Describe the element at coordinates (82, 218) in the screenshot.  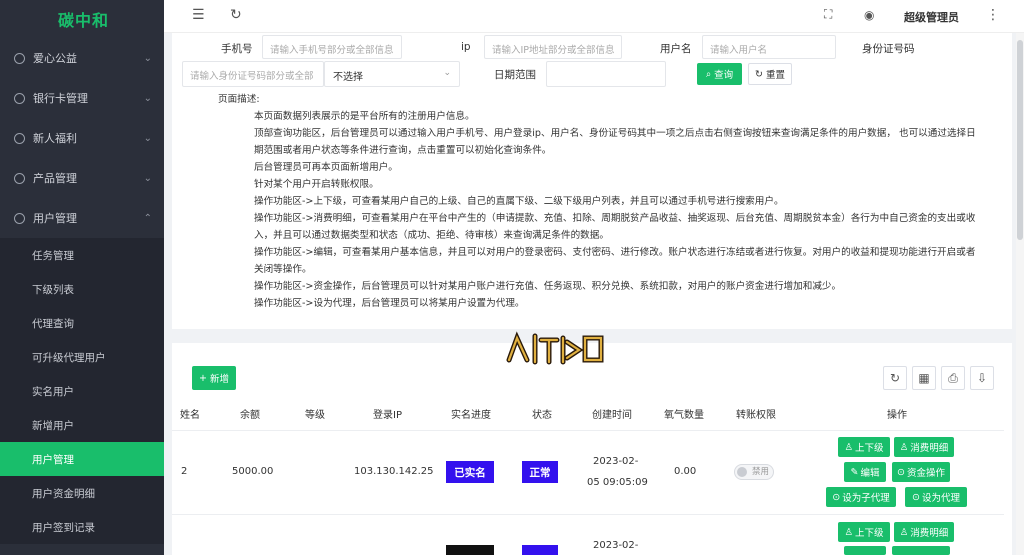
I see `menu-user-management: 用户管理 ⌃` at that location.